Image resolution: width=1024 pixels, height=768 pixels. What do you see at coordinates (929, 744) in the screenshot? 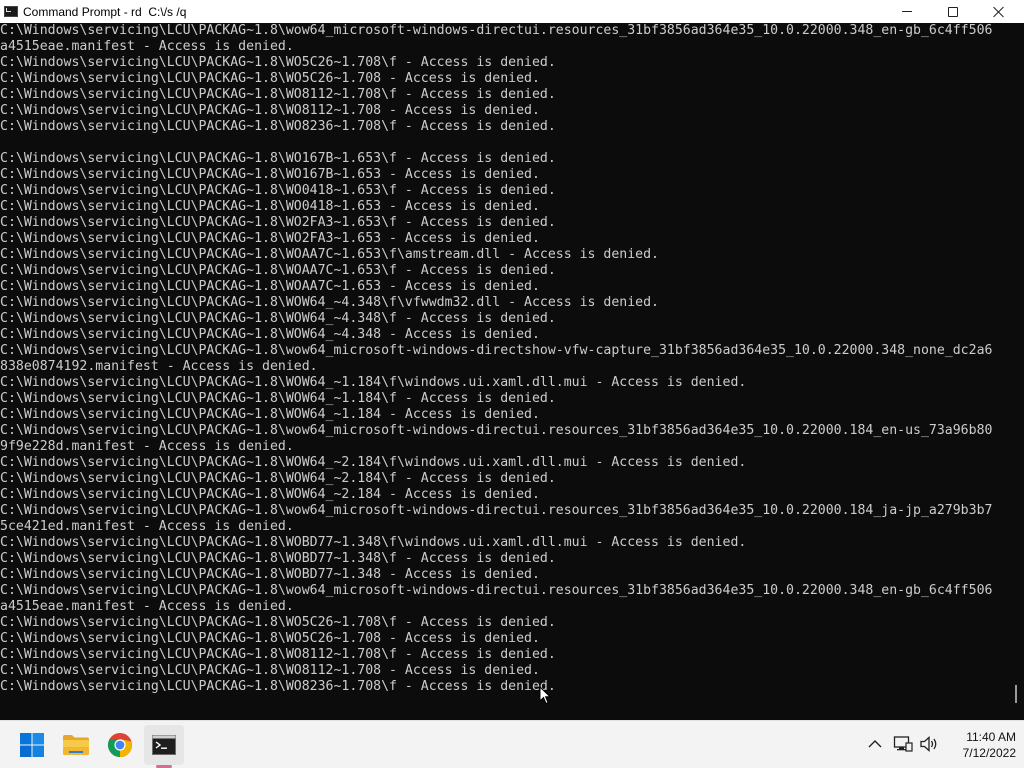
I see `volume-icon` at bounding box center [929, 744].